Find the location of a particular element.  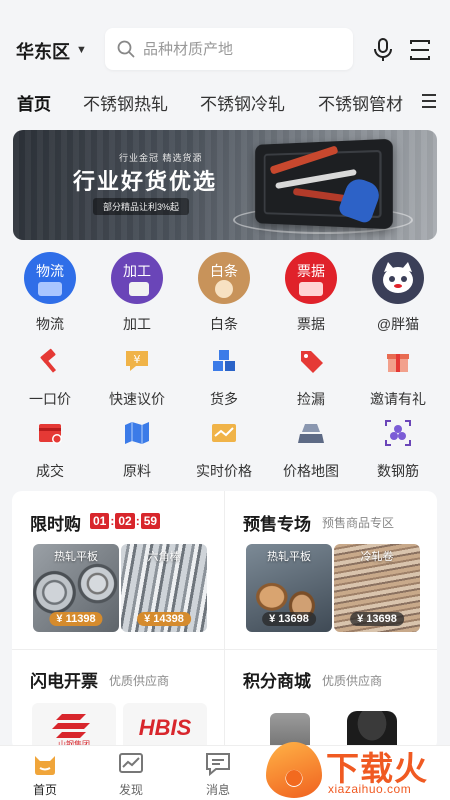

feature-deals: 成交 is located at coordinates (50, 449).